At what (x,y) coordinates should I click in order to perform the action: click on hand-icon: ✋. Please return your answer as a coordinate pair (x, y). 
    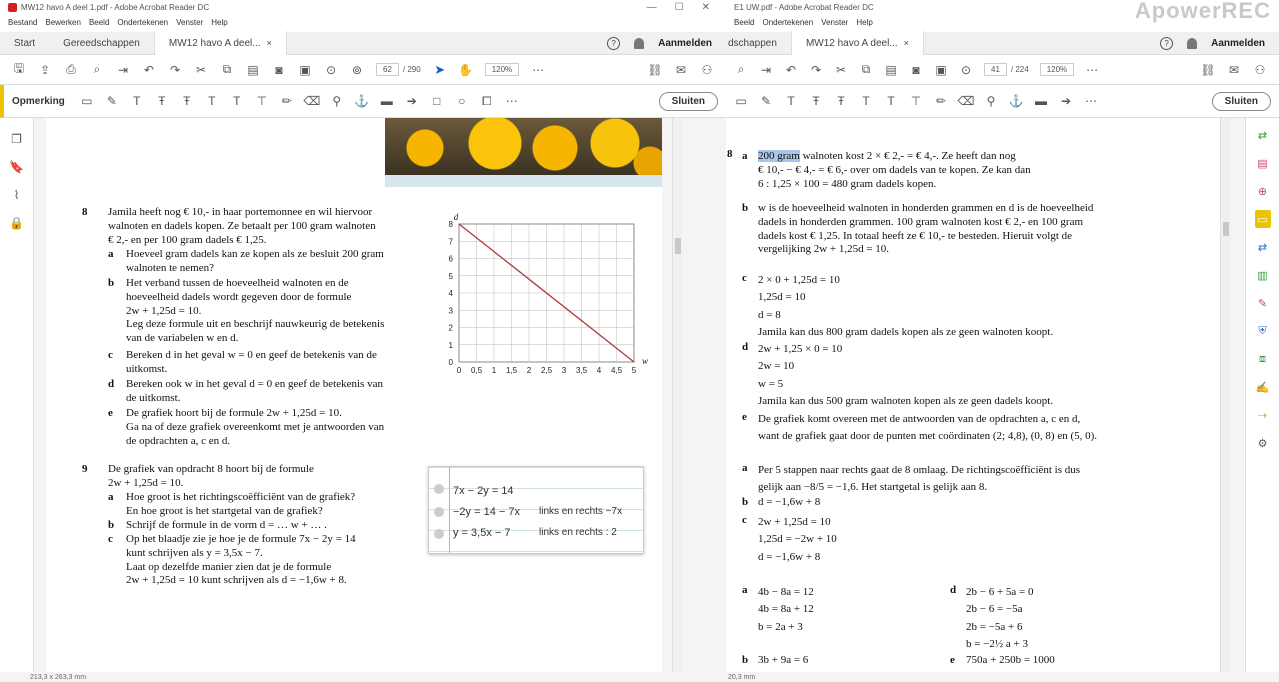
    Looking at the image, I should click on (465, 70).